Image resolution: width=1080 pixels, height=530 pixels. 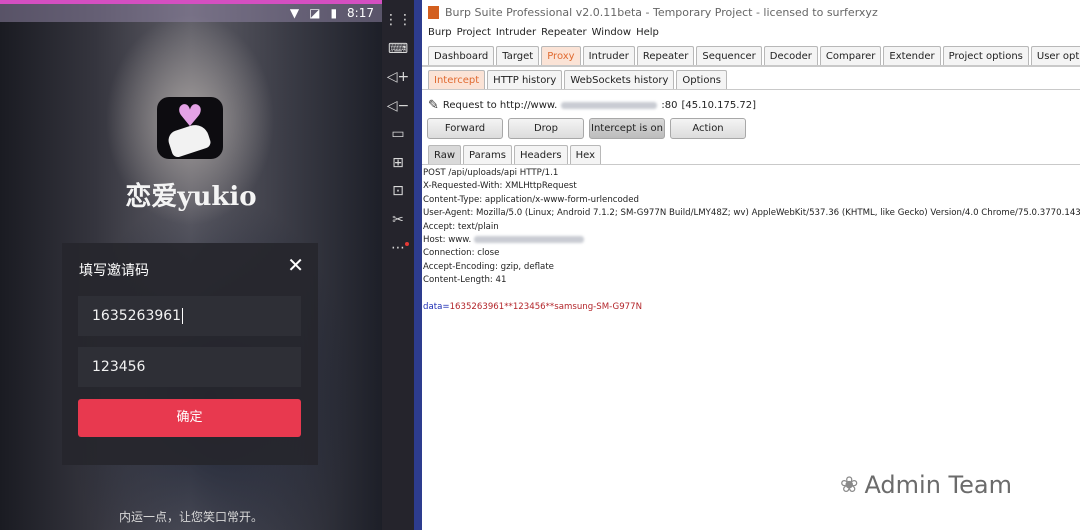 I want to click on keyboard-icon: ⌨, so click(x=398, y=49).